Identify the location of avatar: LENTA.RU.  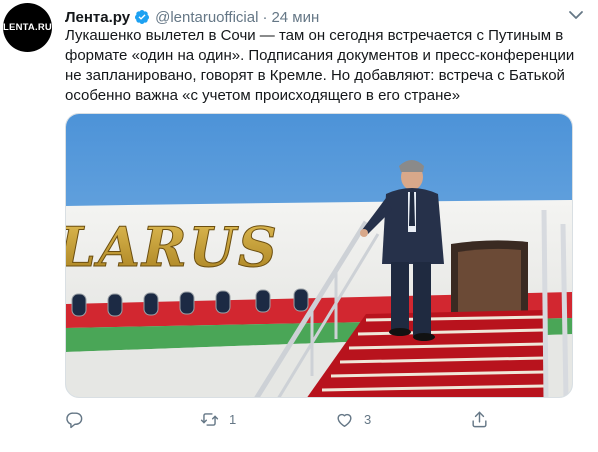
(27, 27).